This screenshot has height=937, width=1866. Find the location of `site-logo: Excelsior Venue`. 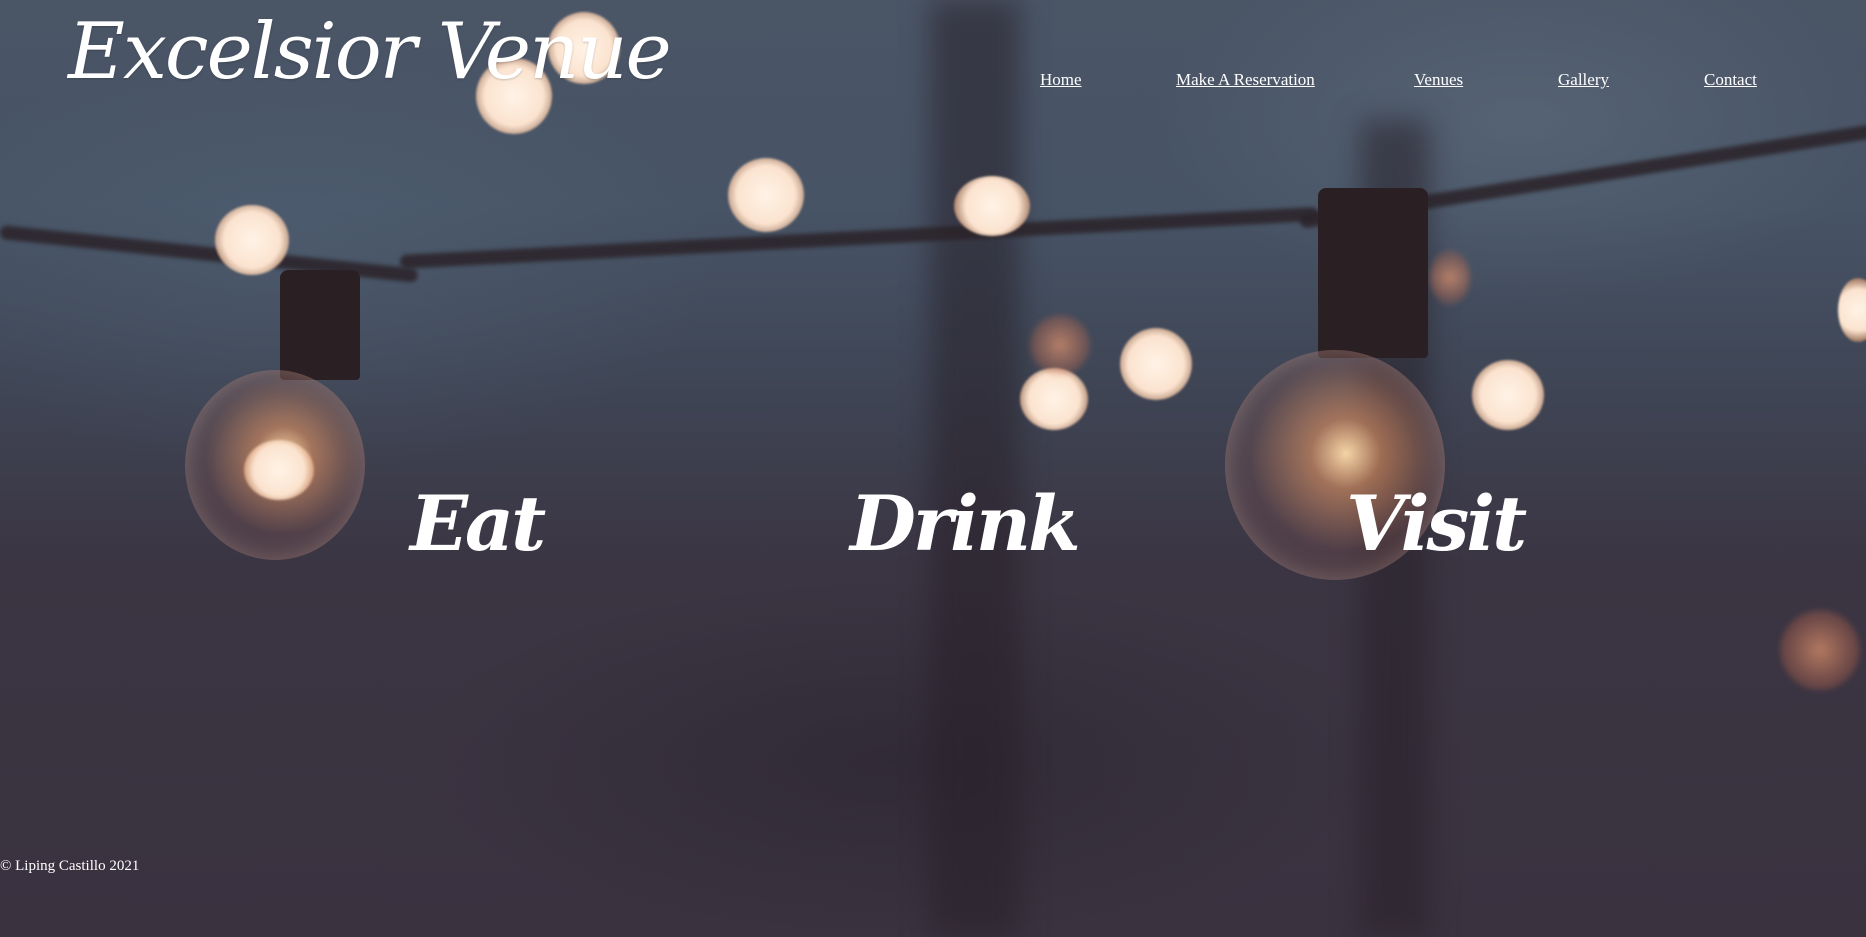

site-logo: Excelsior Venue is located at coordinates (370, 53).